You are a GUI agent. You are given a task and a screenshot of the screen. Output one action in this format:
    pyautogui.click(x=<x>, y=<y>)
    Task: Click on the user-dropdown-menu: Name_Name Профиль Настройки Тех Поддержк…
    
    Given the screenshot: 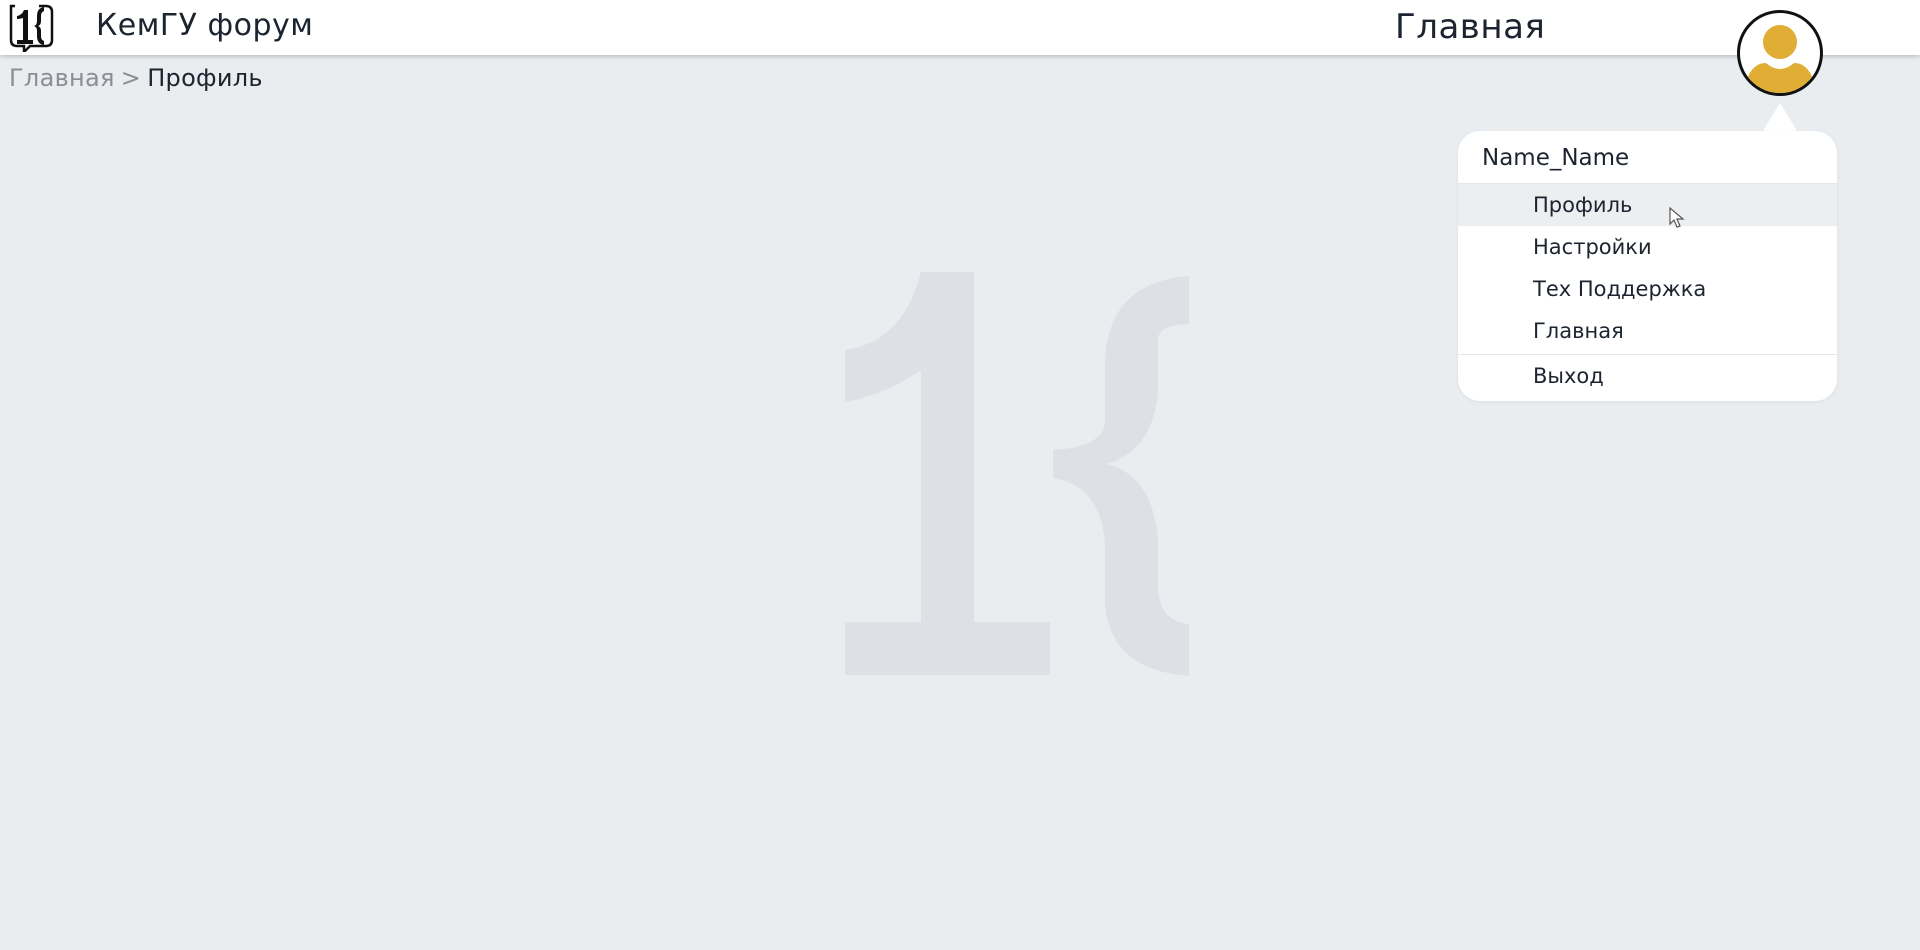 What is the action you would take?
    pyautogui.click(x=1647, y=266)
    